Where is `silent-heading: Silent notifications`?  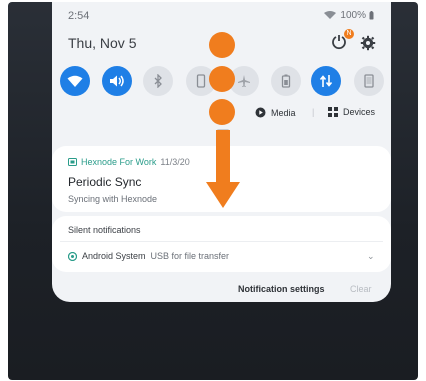
silent-heading: Silent notifications is located at coordinates (104, 230).